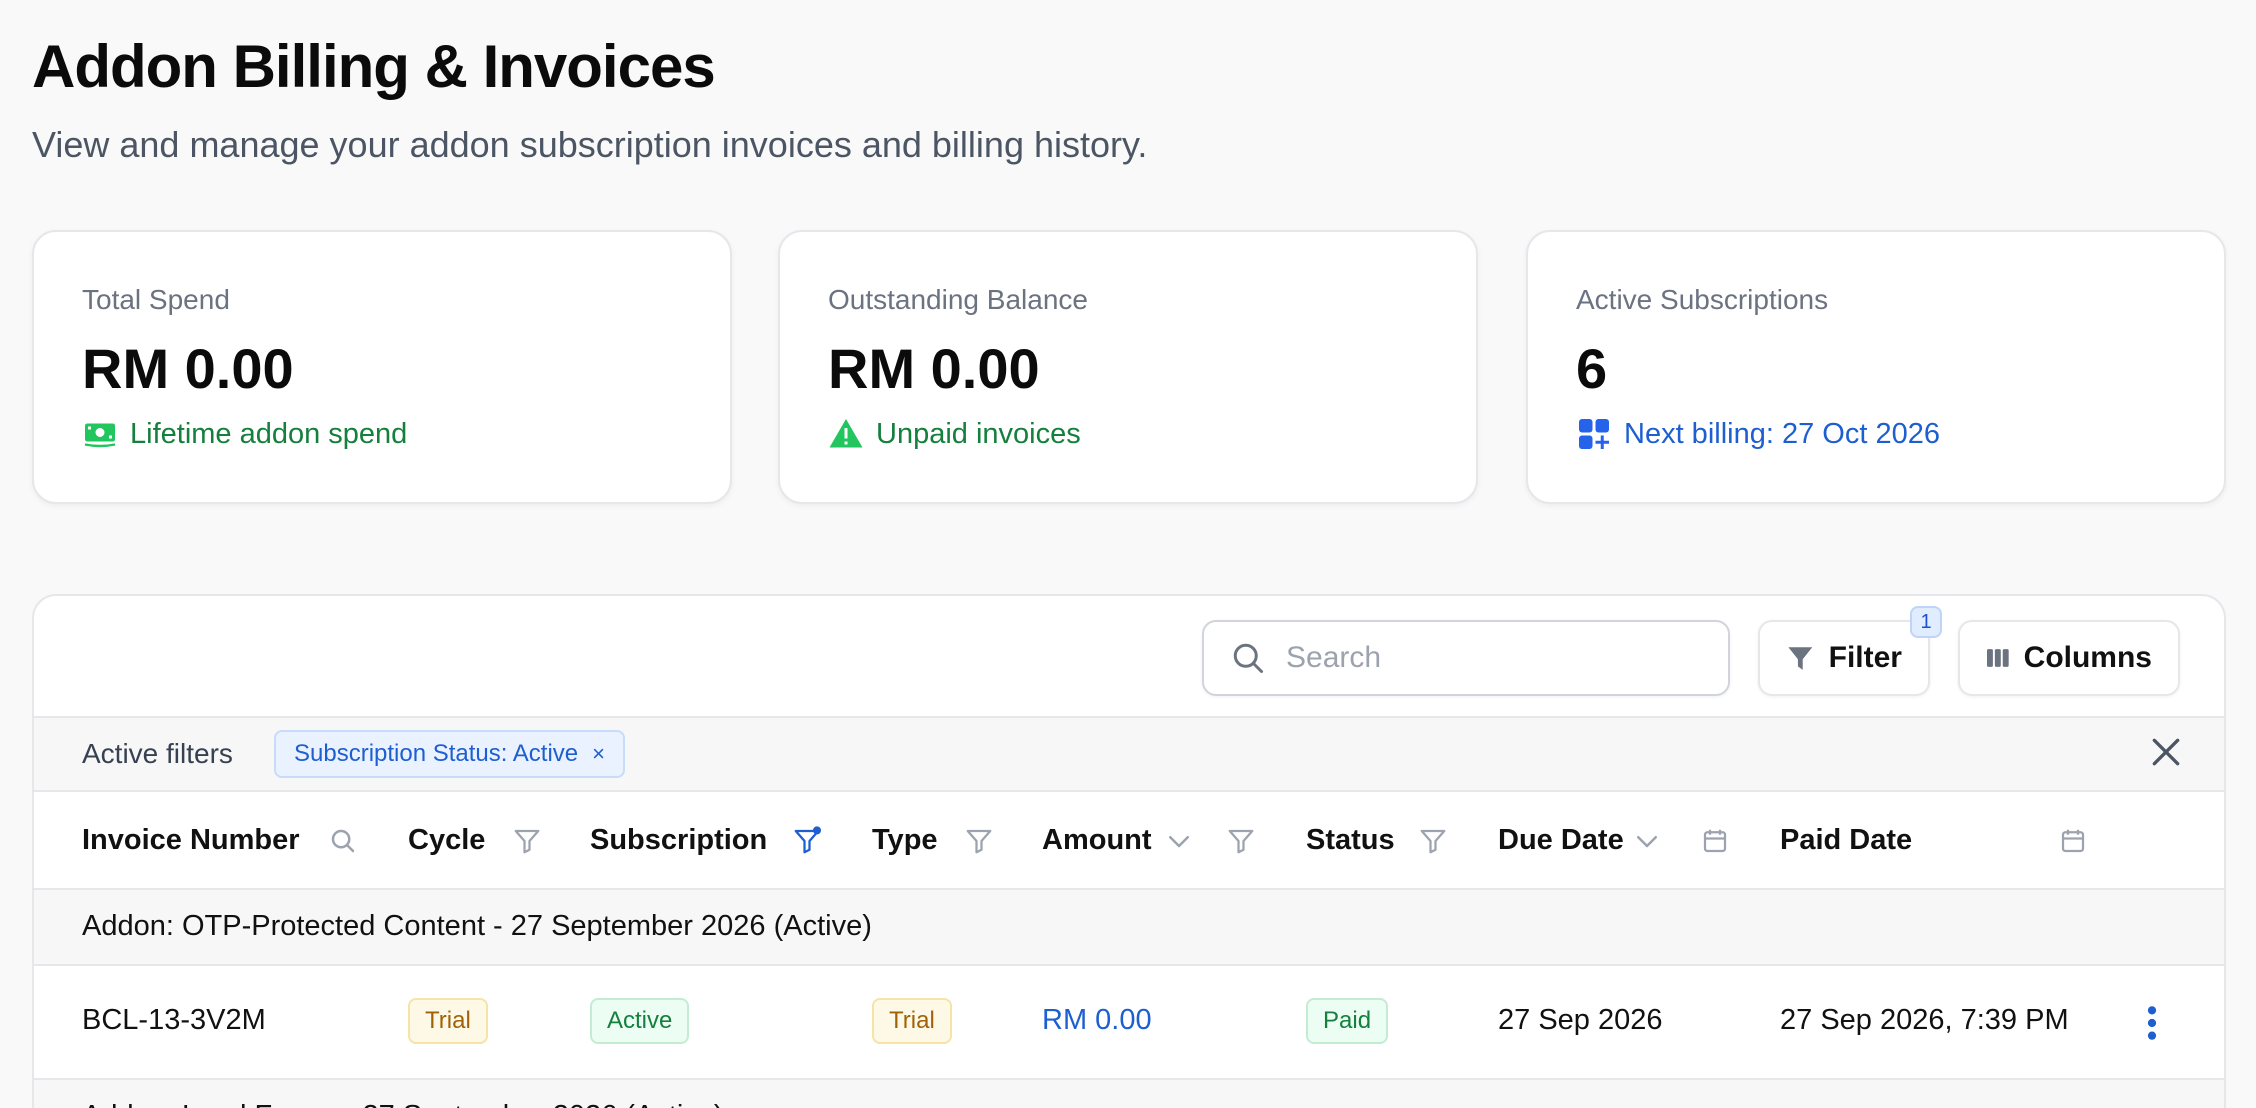 The width and height of the screenshot is (2256, 1108). I want to click on card-label: Total Spend, so click(156, 299).